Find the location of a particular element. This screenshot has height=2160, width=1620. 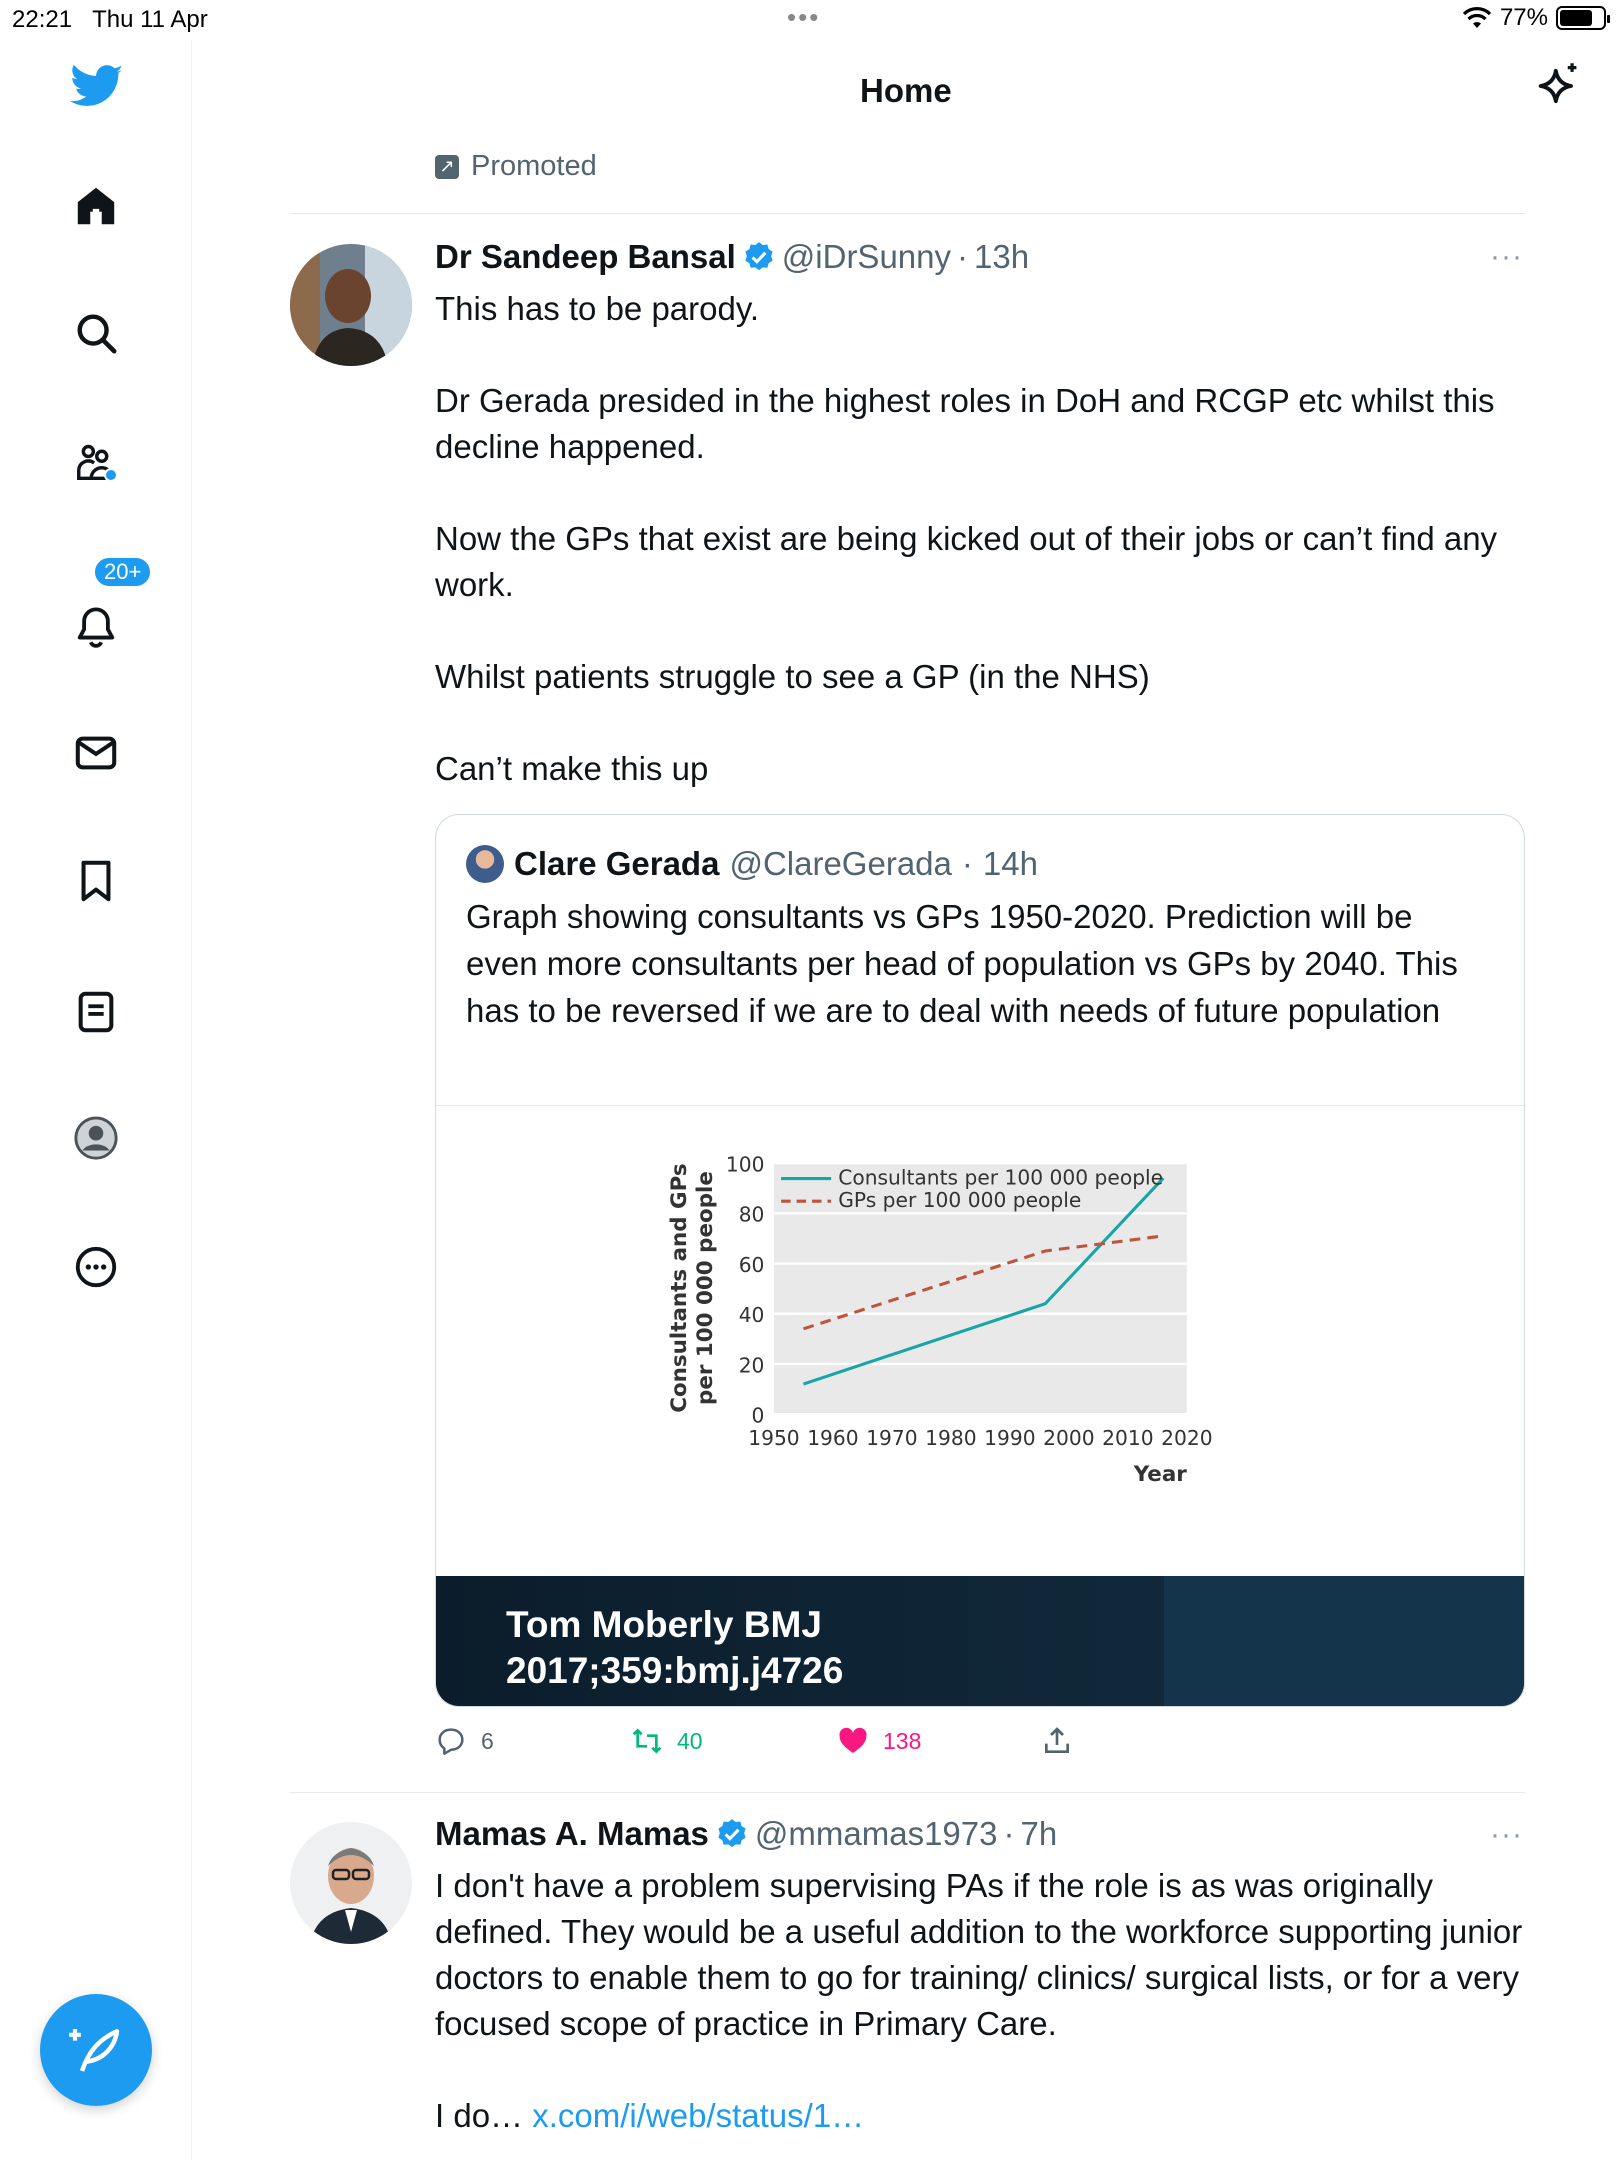

status-time-date: 22:21 Thu 11 Apr is located at coordinates (110, 19).